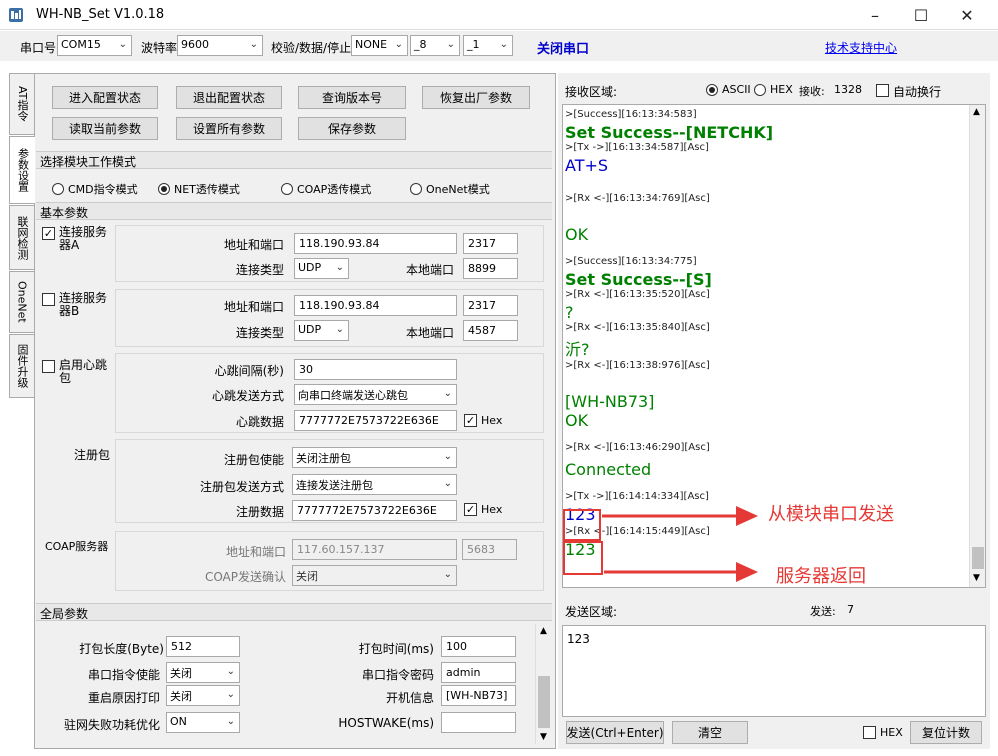 The height and width of the screenshot is (756, 998). I want to click on server-a-port-input: 2317, so click(490, 243).